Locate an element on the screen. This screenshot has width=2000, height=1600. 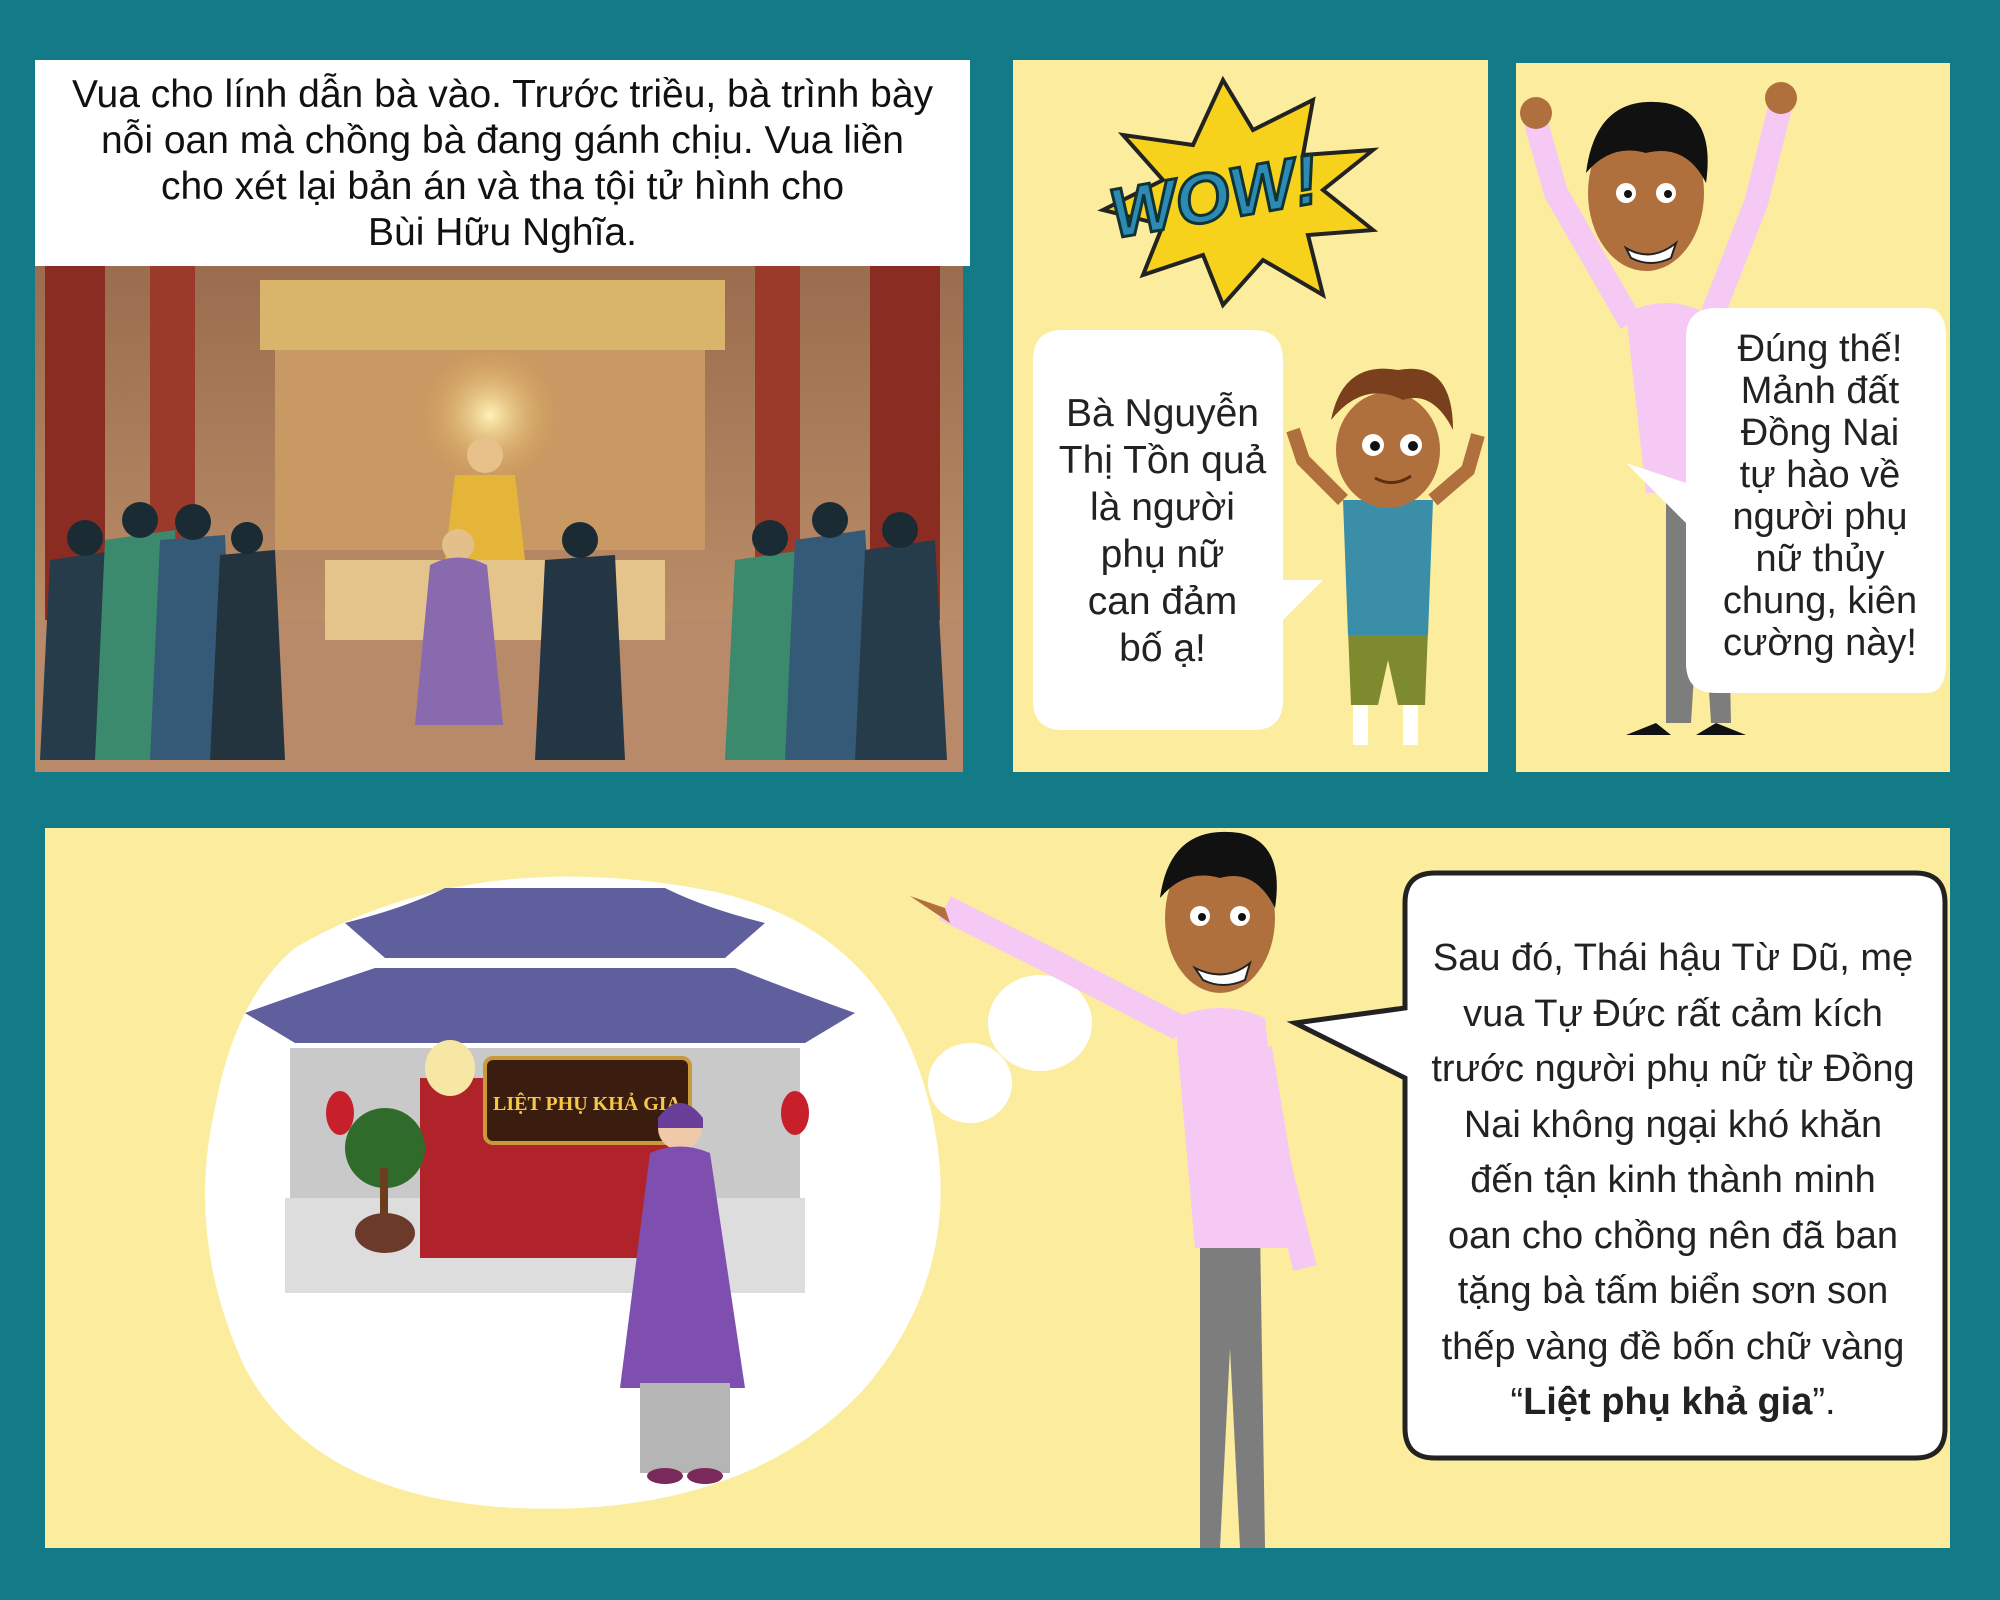
speech-line: bố ạ! is located at coordinates (1162, 648).